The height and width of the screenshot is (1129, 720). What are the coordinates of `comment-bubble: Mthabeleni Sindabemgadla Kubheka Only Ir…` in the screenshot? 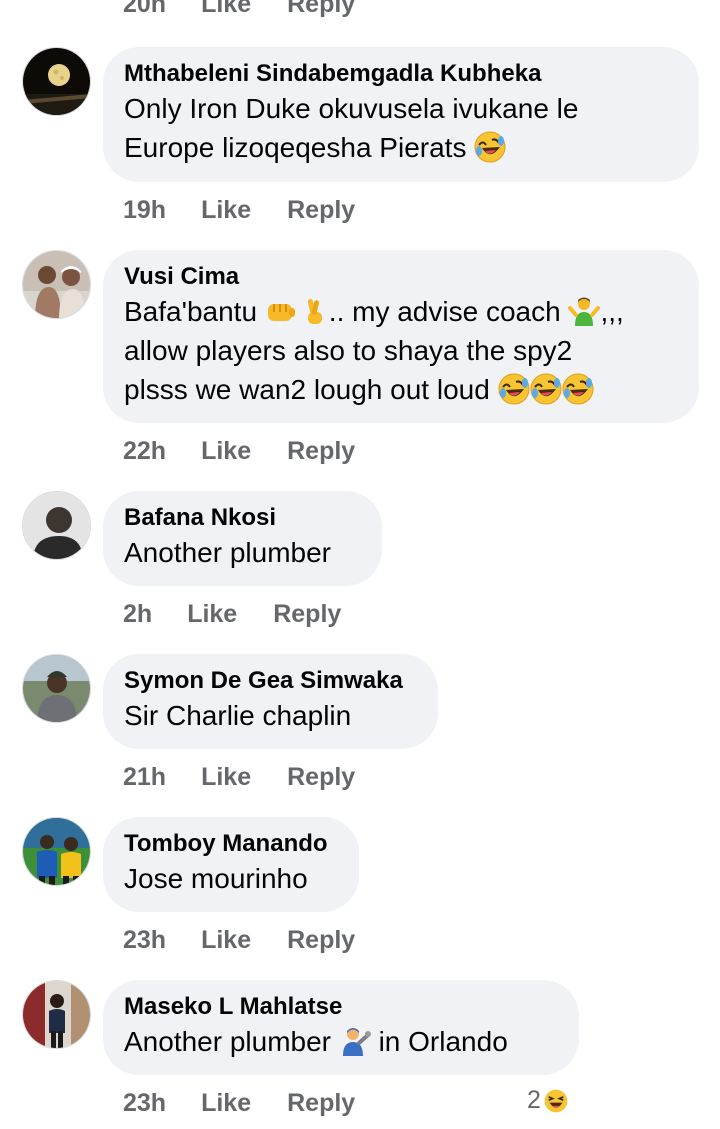 It's located at (401, 114).